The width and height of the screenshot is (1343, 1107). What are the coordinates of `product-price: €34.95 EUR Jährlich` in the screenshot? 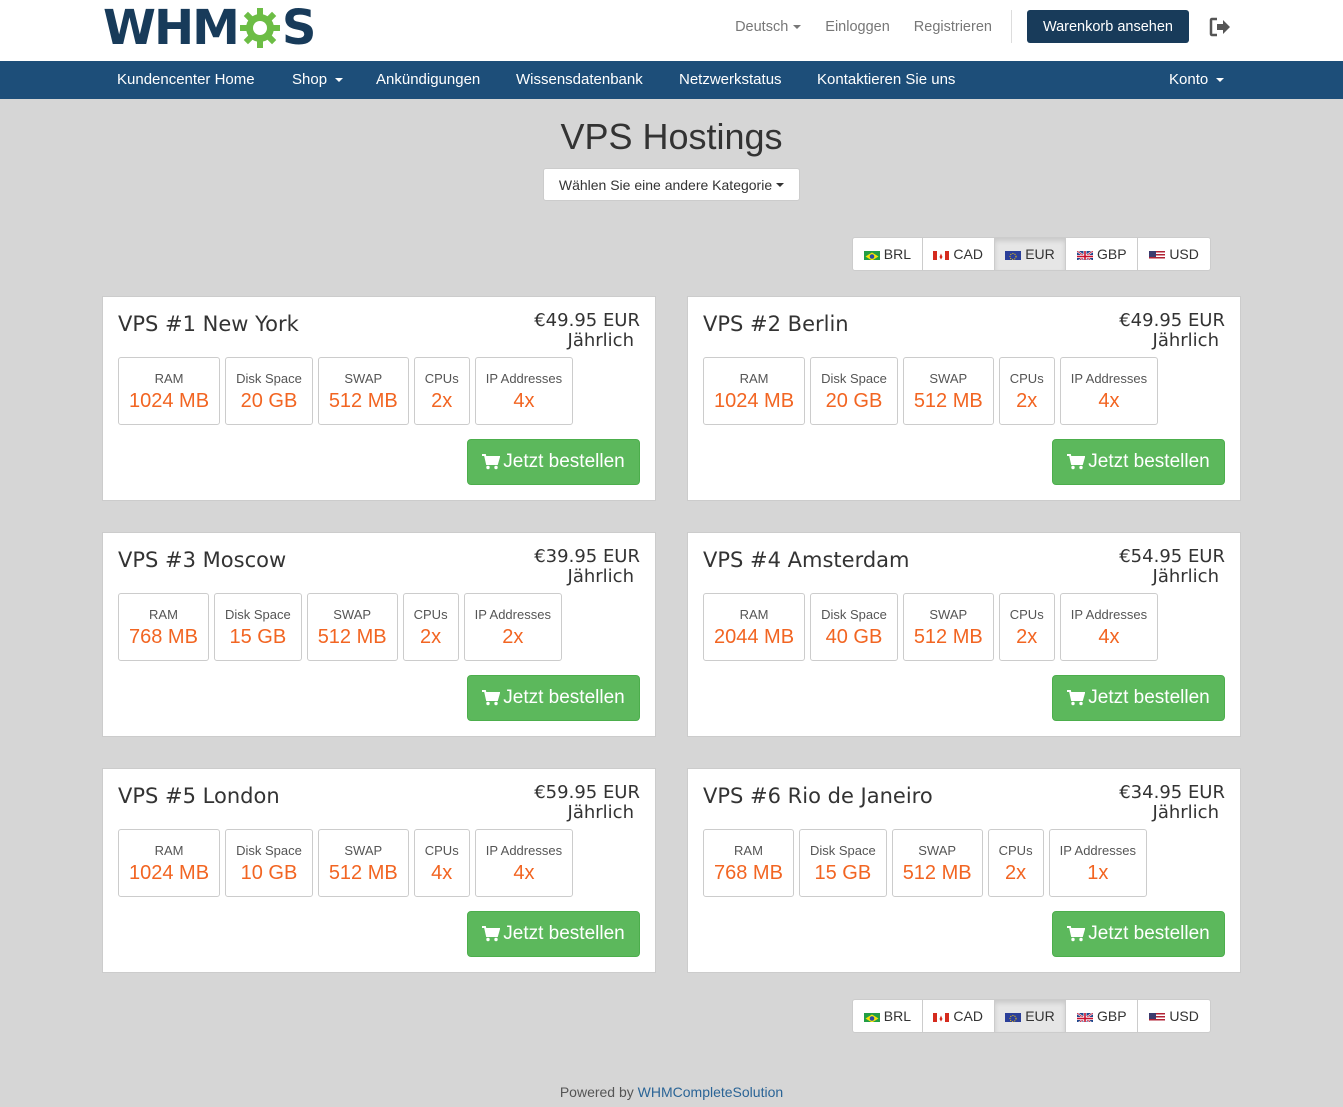 It's located at (1172, 803).